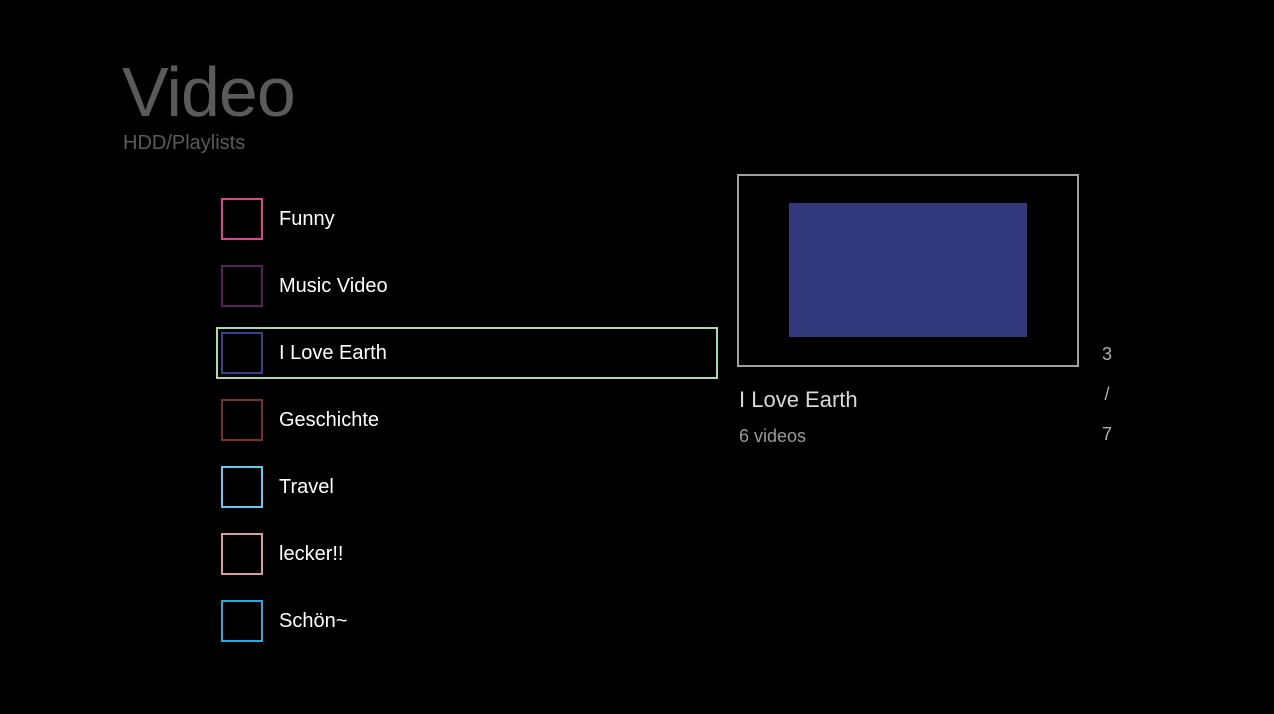 This screenshot has width=1274, height=714. Describe the element at coordinates (467, 420) in the screenshot. I see `playlist-item-geschichte: Geschichte` at that location.